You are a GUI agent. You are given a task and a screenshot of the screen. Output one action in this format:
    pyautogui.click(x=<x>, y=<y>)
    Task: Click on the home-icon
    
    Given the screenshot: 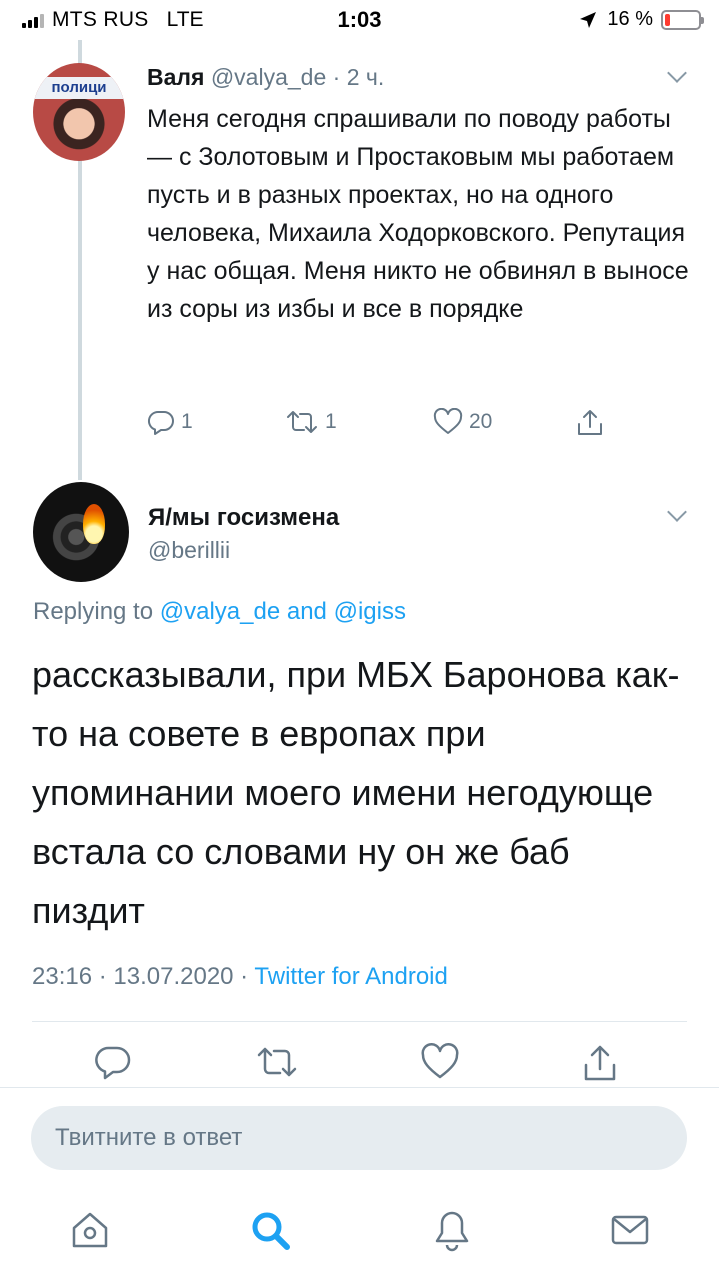 What is the action you would take?
    pyautogui.click(x=90, y=1230)
    